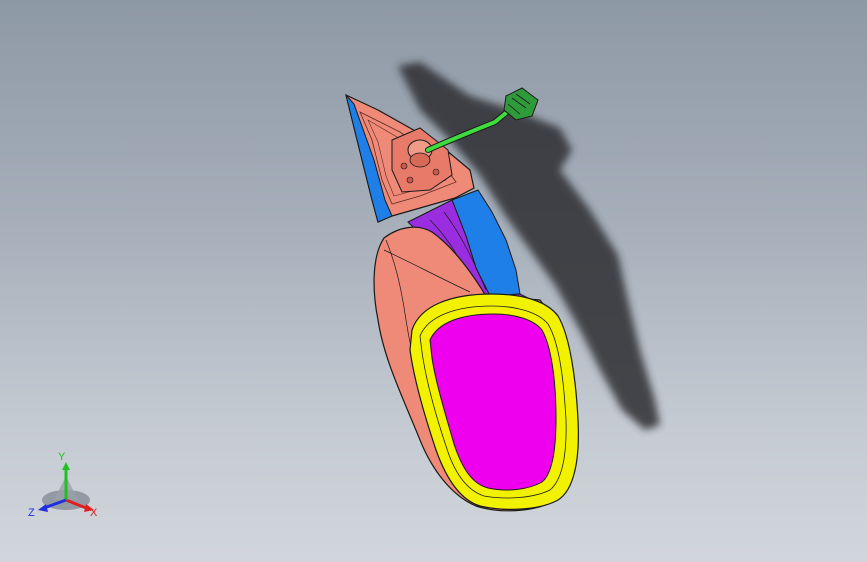 This screenshot has width=867, height=562. I want to click on y-axis-arrow, so click(66, 466).